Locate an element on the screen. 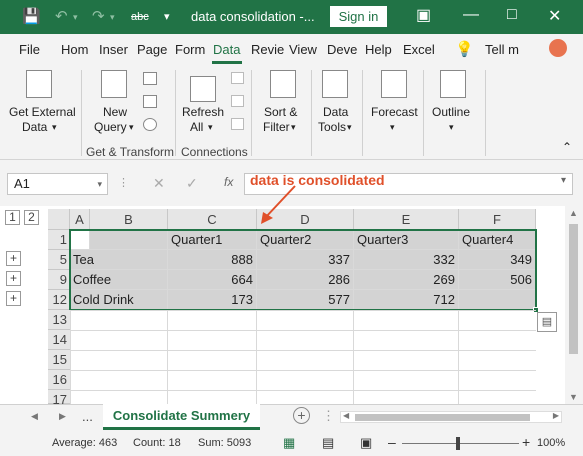 The width and height of the screenshot is (583, 456). row-header: 13 is located at coordinates (59, 320).